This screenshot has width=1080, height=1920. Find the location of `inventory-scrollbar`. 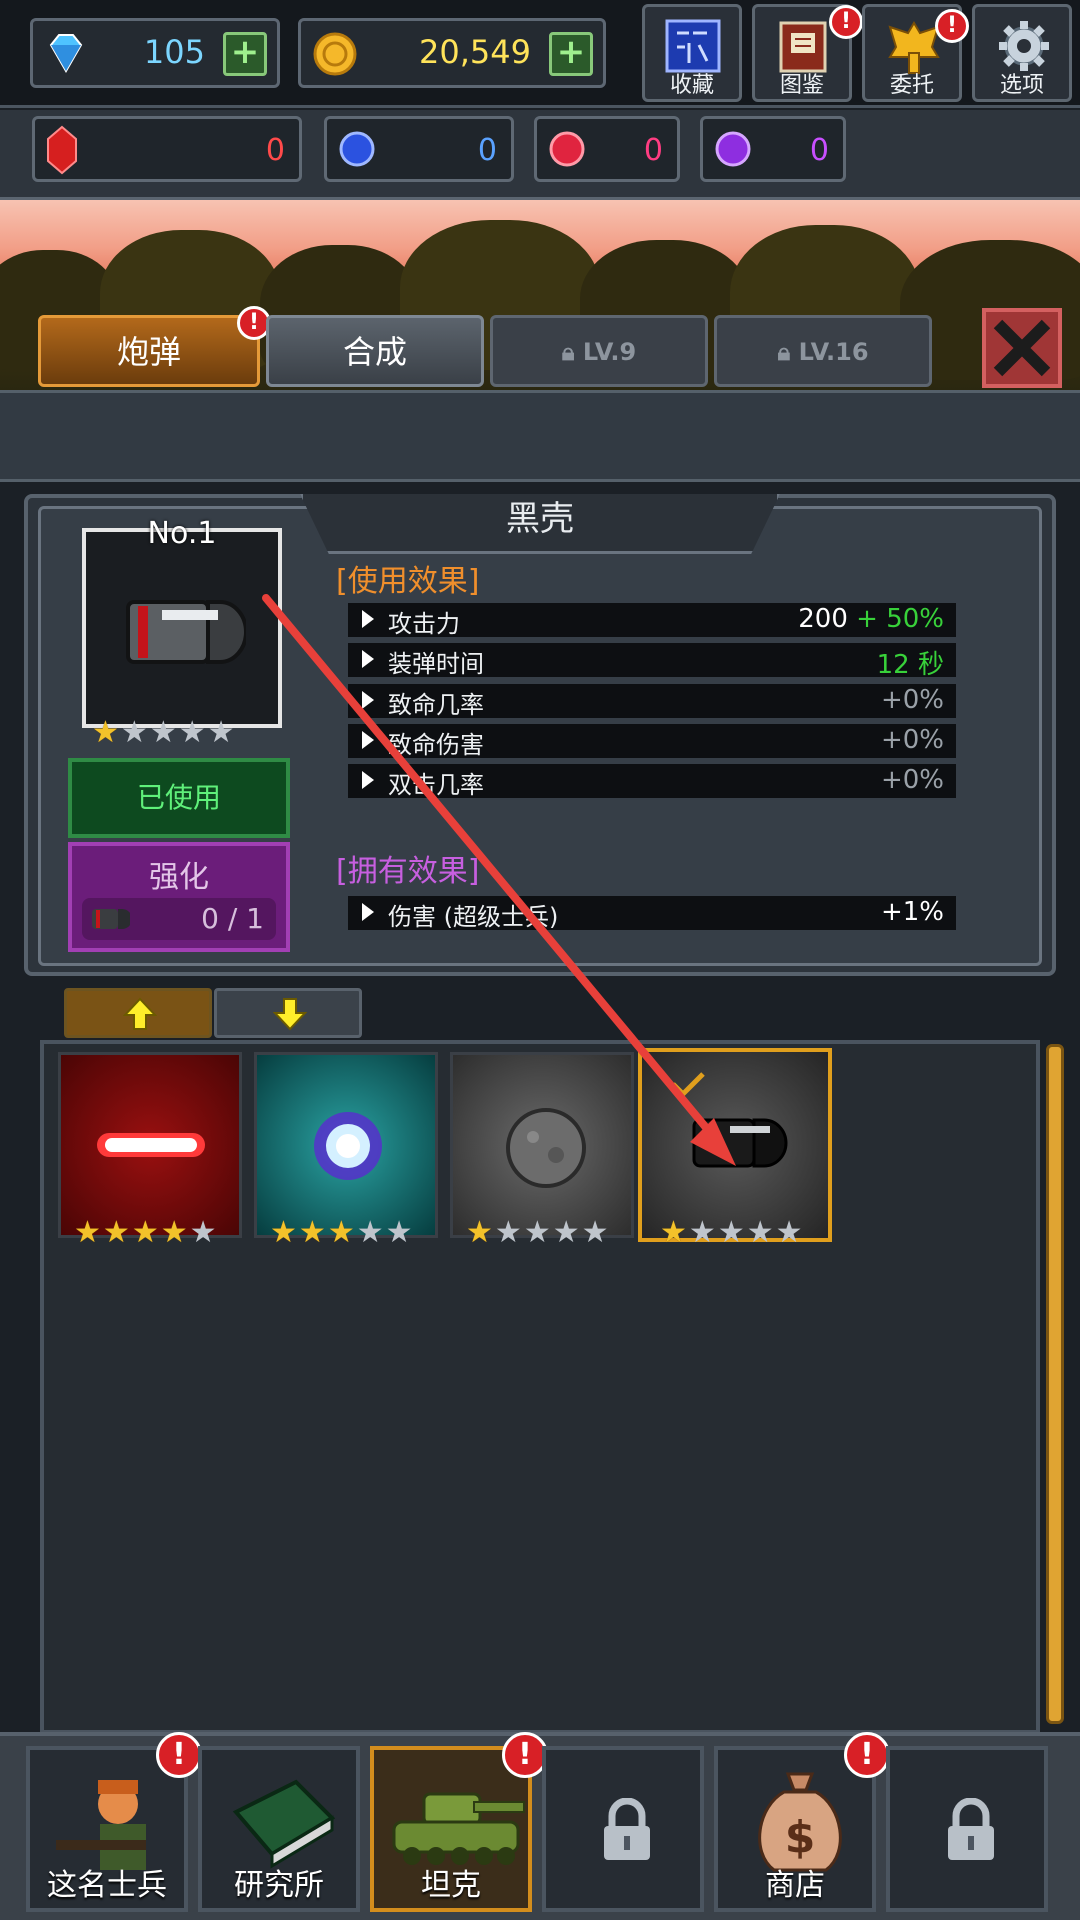

inventory-scrollbar is located at coordinates (1055, 1384).